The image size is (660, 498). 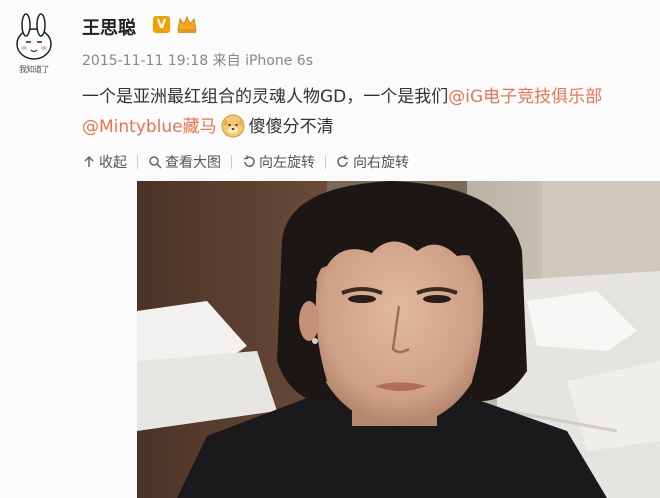 What do you see at coordinates (193, 163) in the screenshot?
I see `view-large-label: 查看大图` at bounding box center [193, 163].